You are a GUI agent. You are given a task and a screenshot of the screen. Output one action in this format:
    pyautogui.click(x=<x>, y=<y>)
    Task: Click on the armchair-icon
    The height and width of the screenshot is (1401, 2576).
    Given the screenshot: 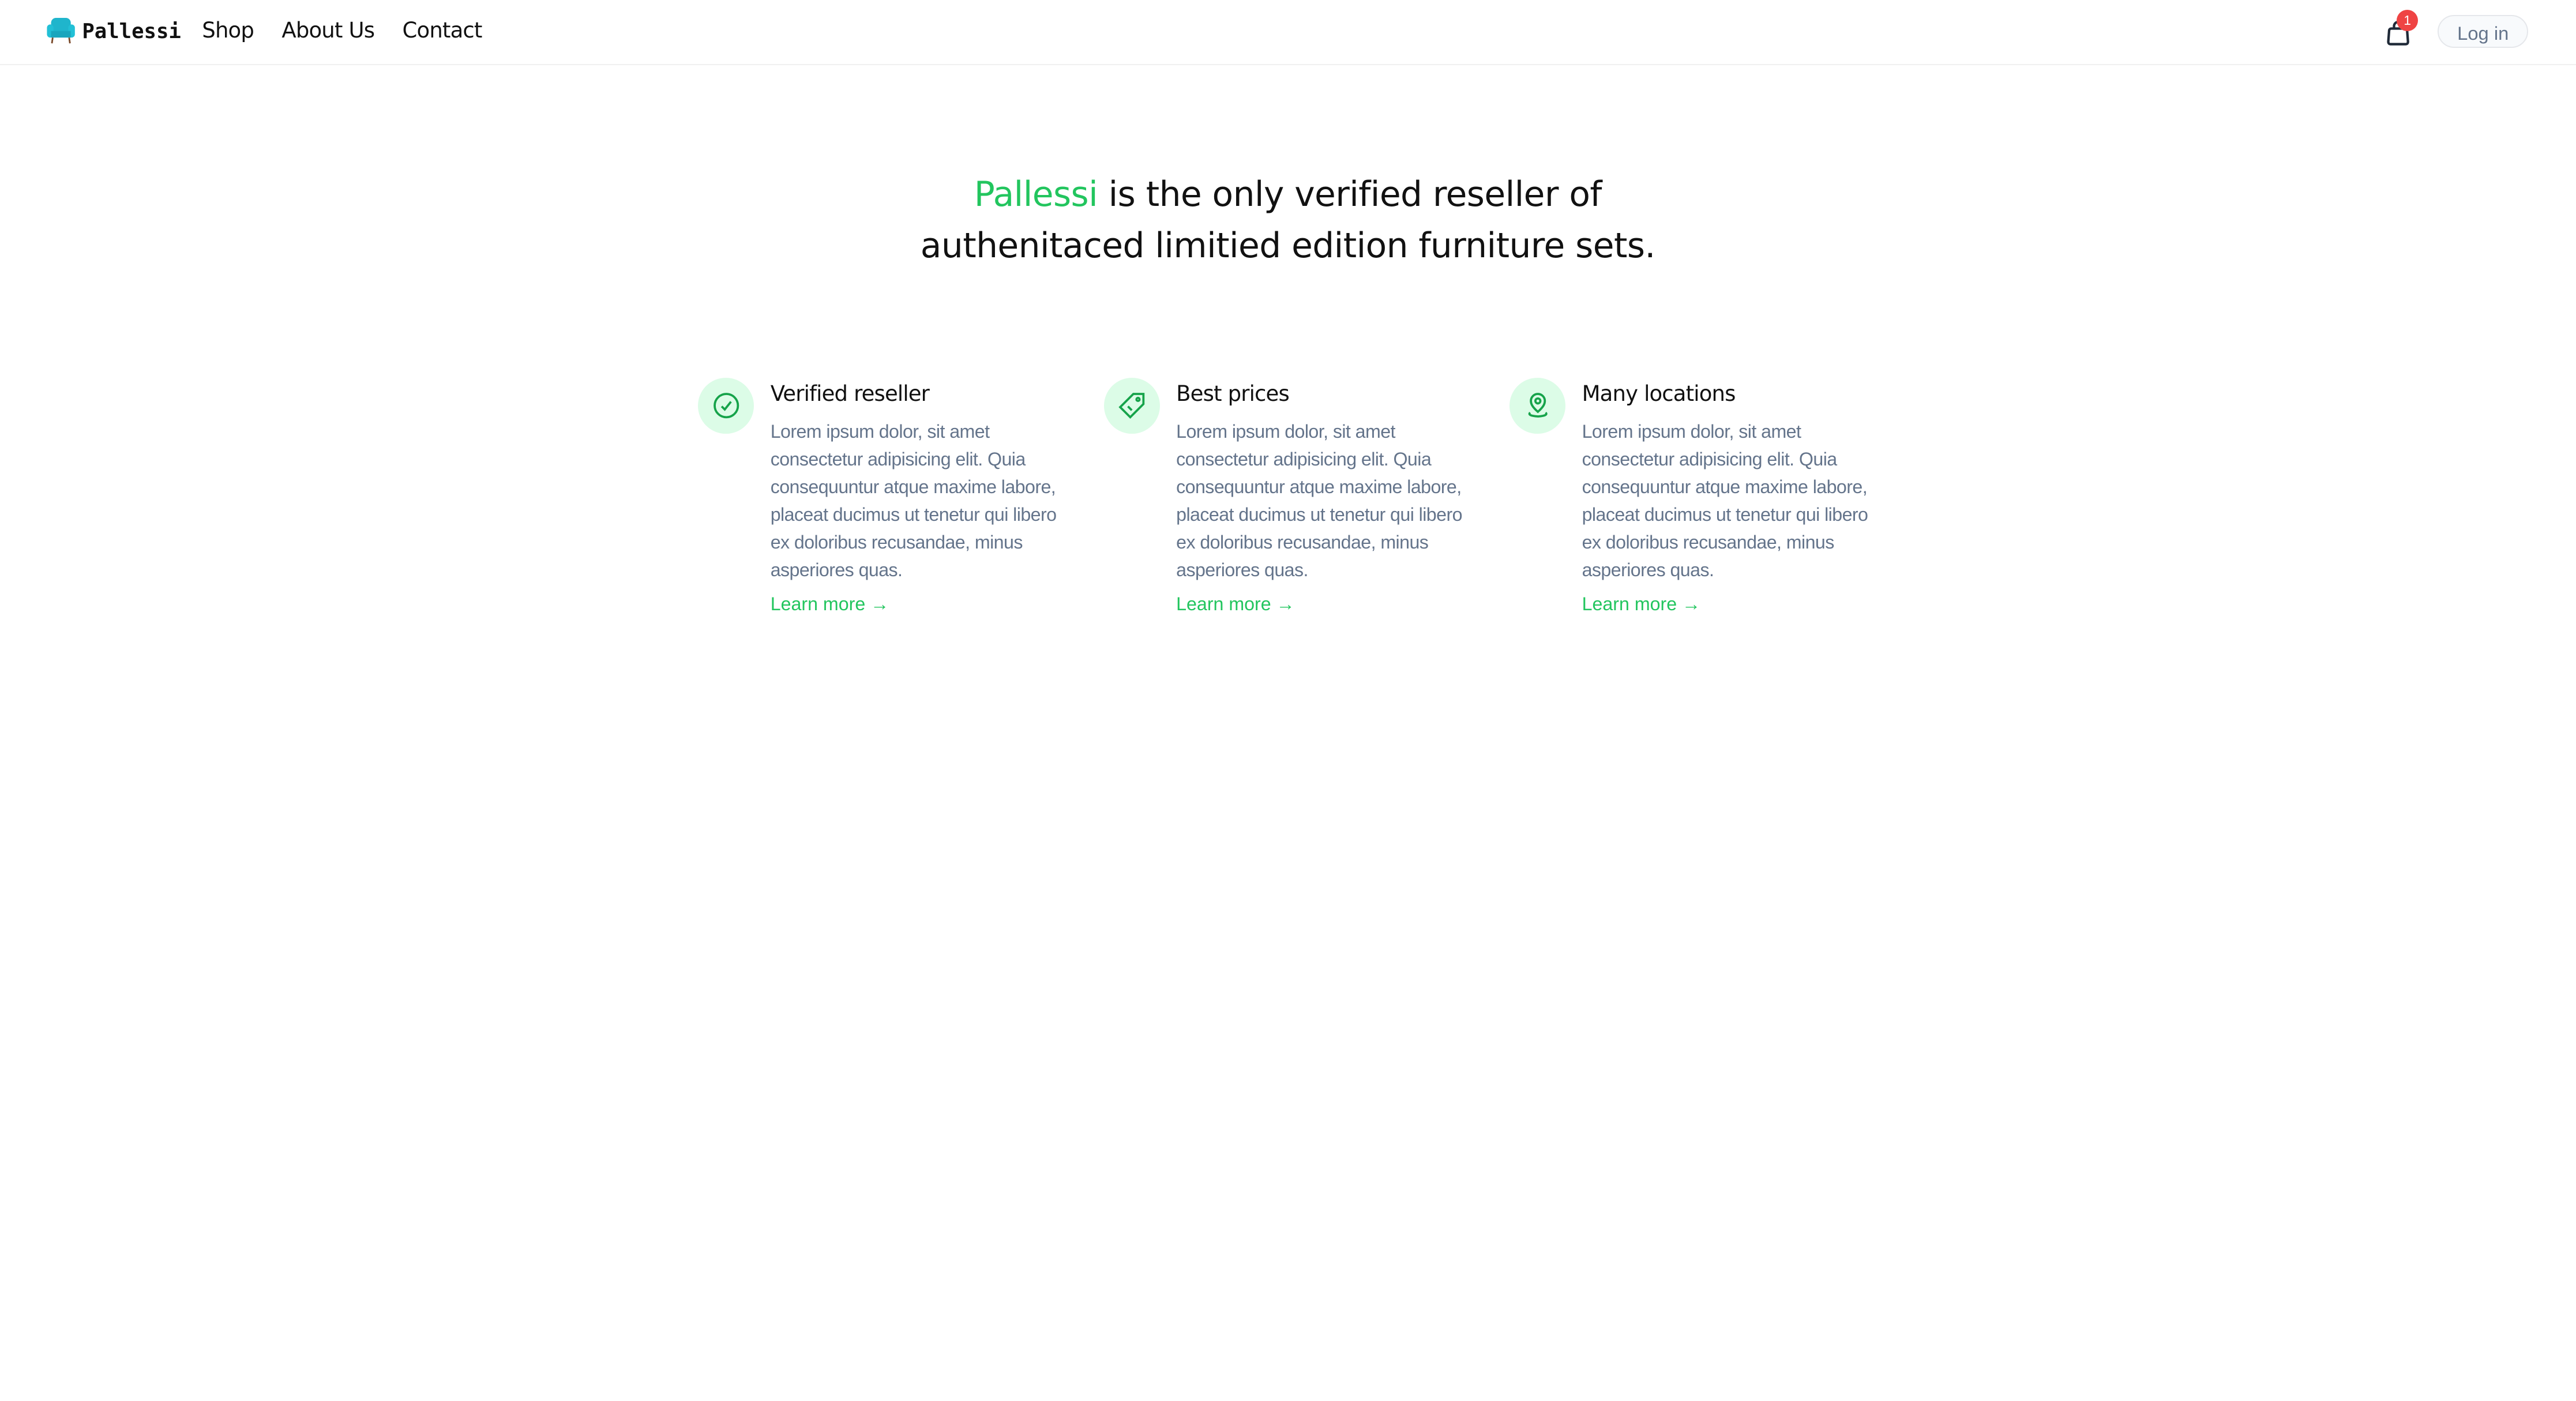 What is the action you would take?
    pyautogui.click(x=61, y=31)
    